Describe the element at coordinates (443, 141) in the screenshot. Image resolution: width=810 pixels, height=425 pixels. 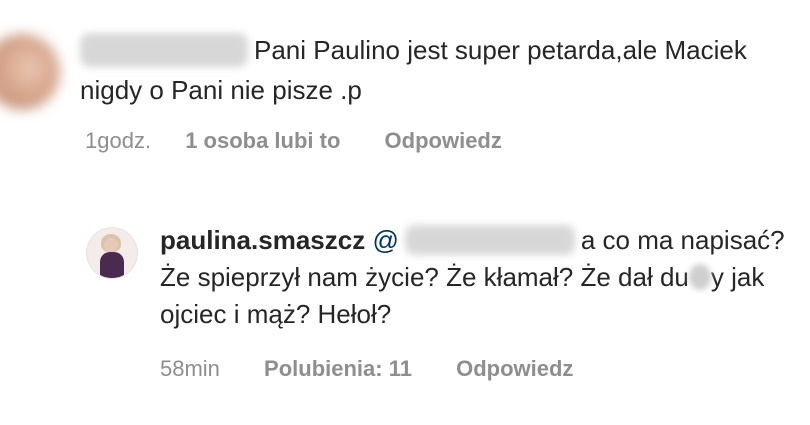
I see `comment-reply-button: Odpowiedz` at that location.